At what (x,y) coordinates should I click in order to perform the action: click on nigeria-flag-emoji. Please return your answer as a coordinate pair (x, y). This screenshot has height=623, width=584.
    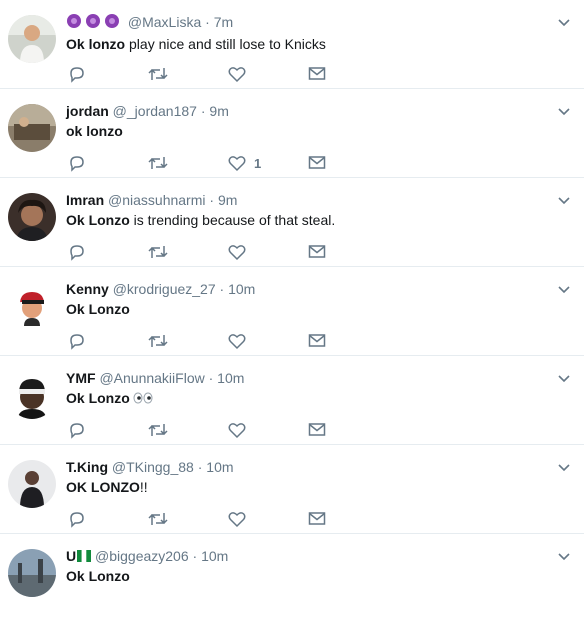
    Looking at the image, I should click on (84, 554).